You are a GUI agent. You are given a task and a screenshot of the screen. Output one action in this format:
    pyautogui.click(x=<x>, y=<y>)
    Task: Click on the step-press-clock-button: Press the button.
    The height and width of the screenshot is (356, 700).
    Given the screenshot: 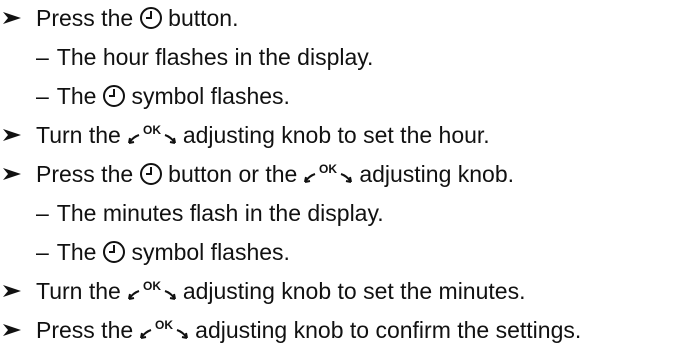 What is the action you would take?
    pyautogui.click(x=120, y=18)
    